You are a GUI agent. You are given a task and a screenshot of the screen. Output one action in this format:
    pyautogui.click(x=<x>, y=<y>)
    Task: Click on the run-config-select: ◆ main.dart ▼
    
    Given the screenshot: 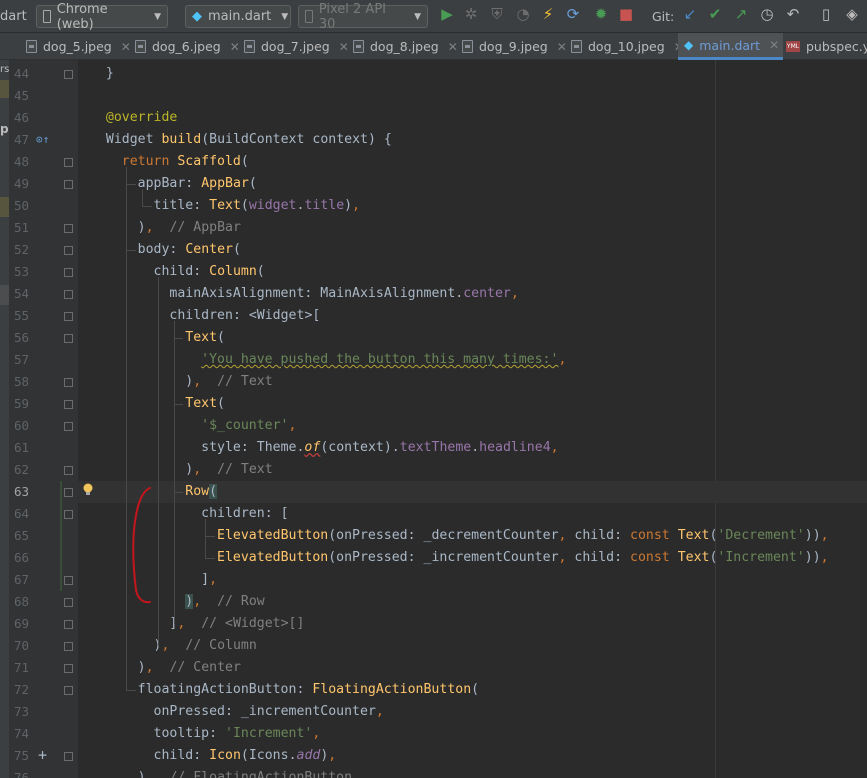 What is the action you would take?
    pyautogui.click(x=238, y=16)
    